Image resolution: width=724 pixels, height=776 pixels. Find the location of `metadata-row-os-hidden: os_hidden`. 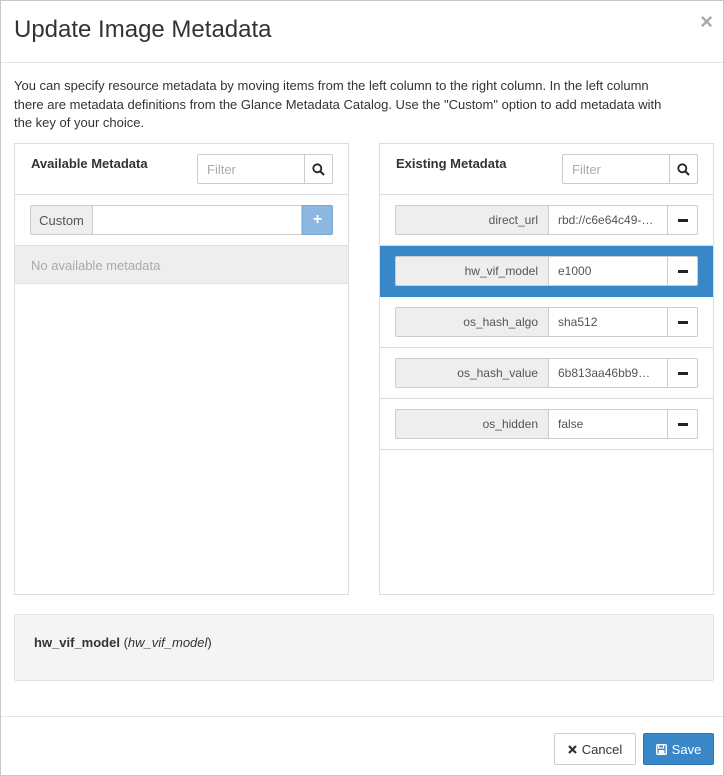

metadata-row-os-hidden: os_hidden is located at coordinates (546, 424).